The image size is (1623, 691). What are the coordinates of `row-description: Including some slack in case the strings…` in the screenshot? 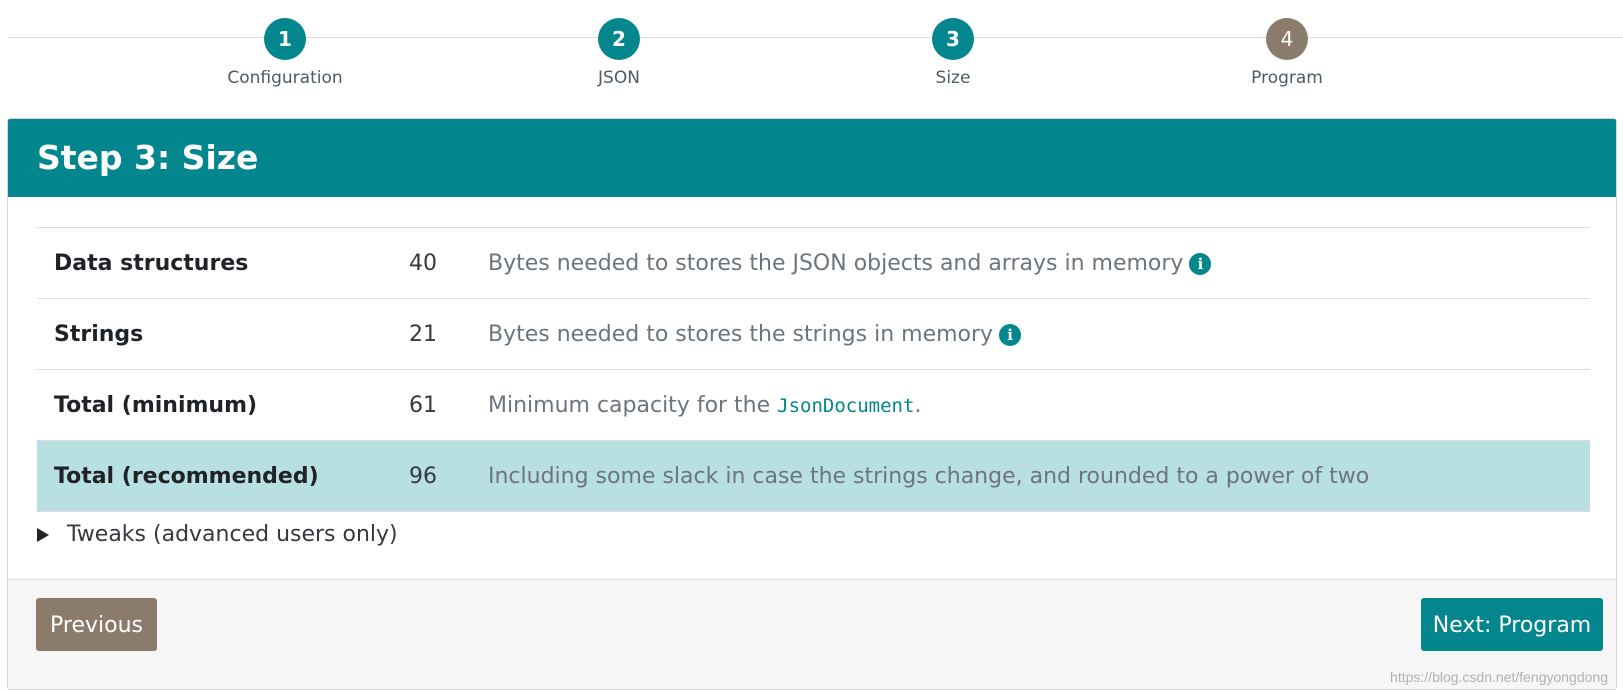 It's located at (929, 476).